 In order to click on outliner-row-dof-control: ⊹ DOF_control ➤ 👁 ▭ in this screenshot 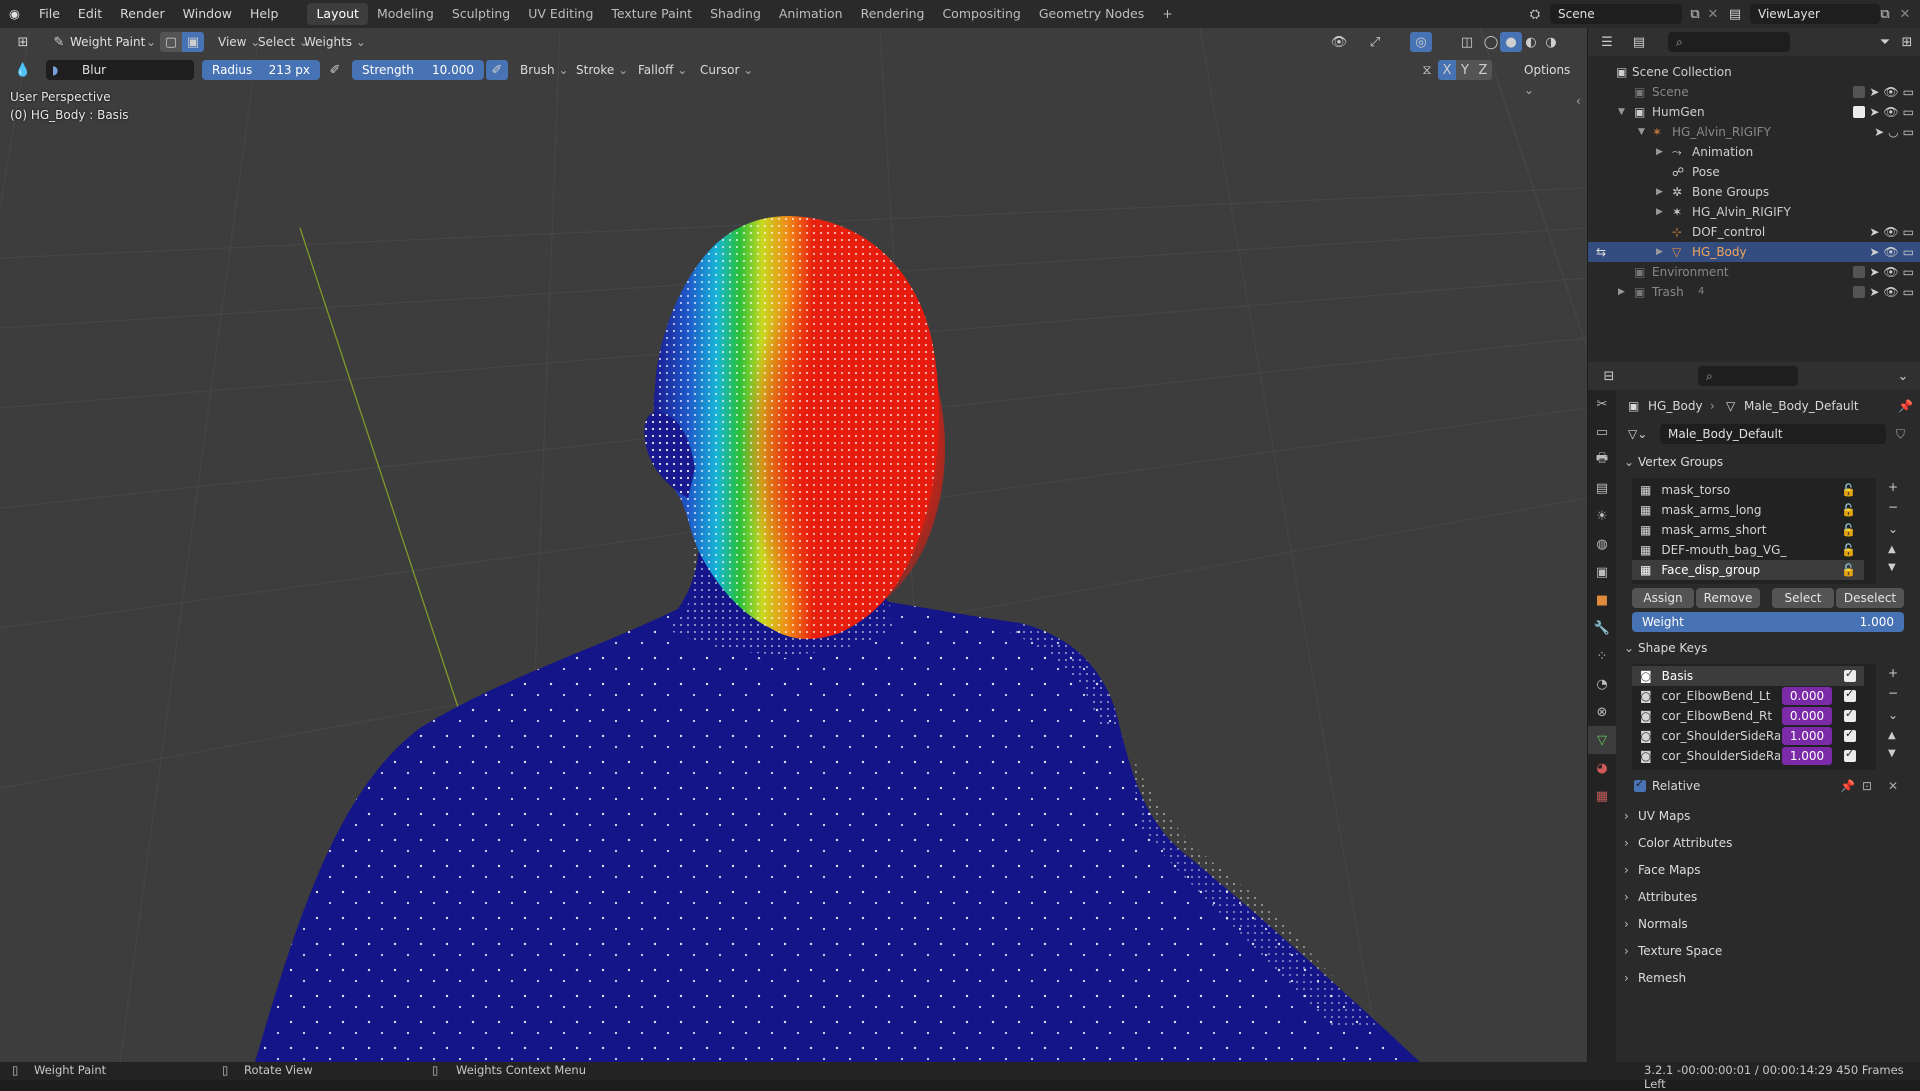, I will do `click(1754, 232)`.